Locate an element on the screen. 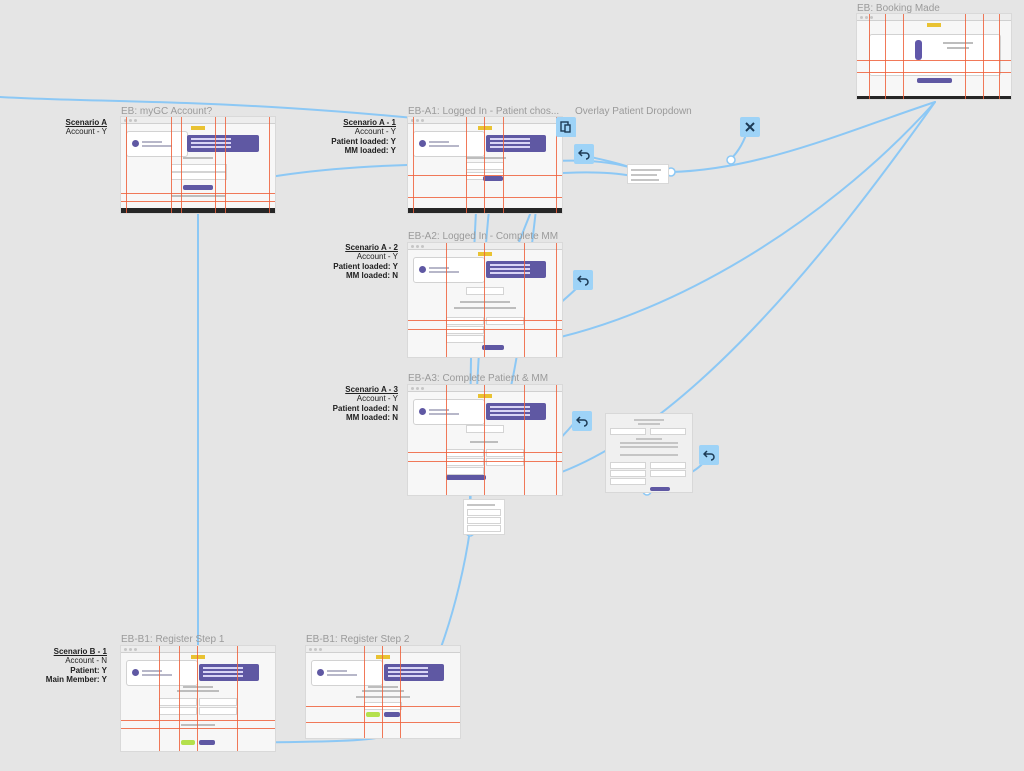  frame-a2-complete-mm is located at coordinates (485, 300).